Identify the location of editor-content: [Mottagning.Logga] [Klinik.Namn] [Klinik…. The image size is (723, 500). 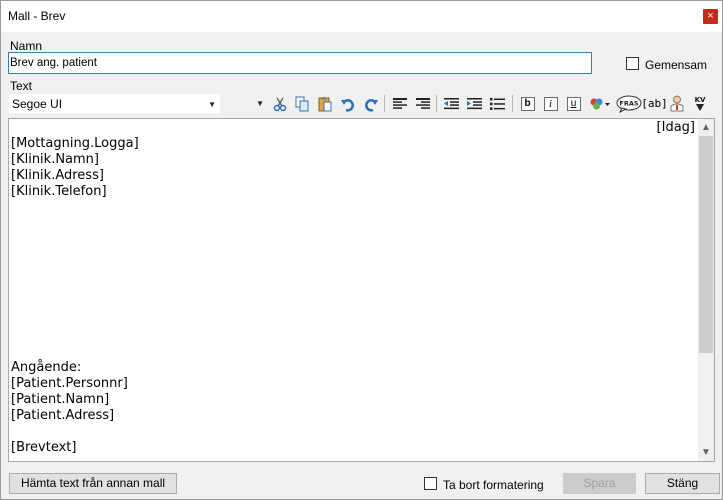
(75, 296).